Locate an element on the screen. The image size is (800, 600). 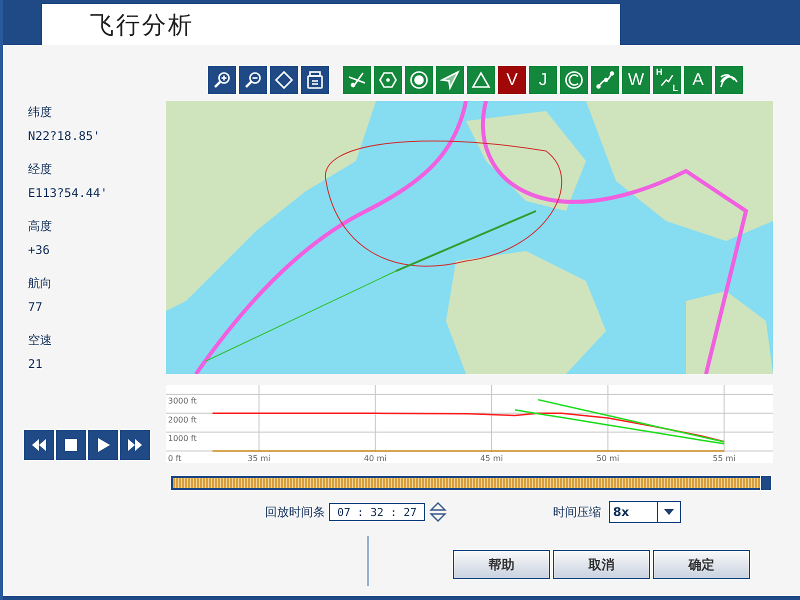
readout-value: 77 is located at coordinates (36, 307).